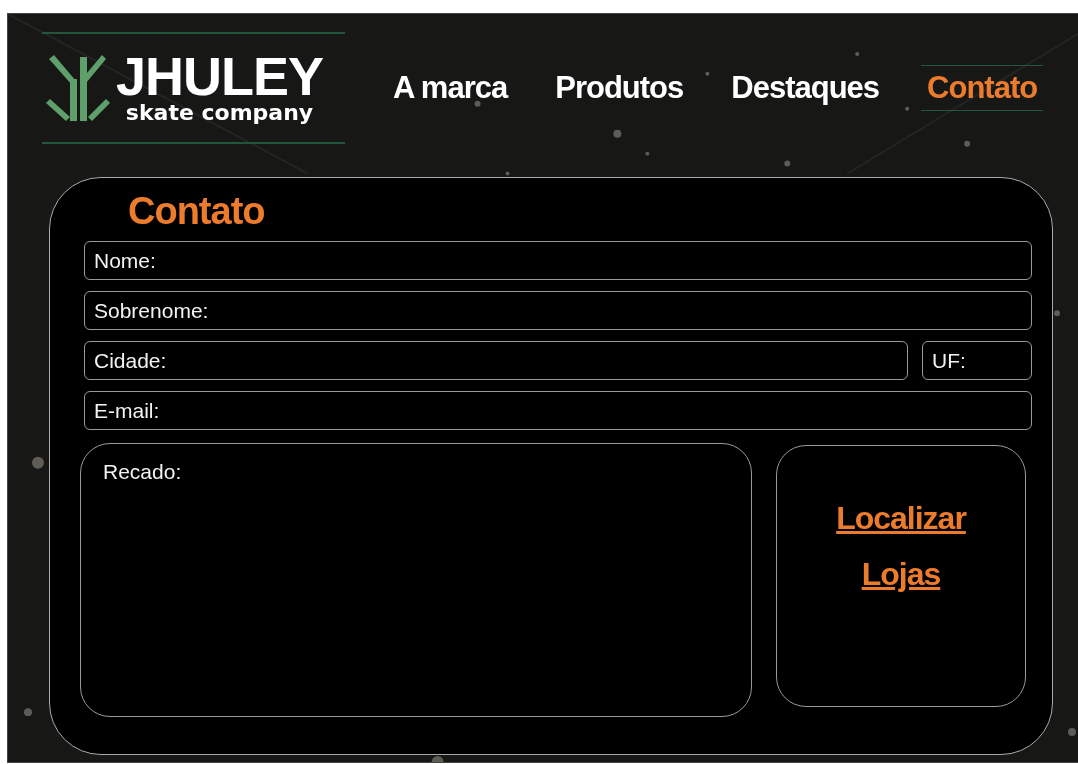 The width and height of the screenshot is (1078, 764). What do you see at coordinates (901, 546) in the screenshot?
I see `store-link: Localizar Lojas` at bounding box center [901, 546].